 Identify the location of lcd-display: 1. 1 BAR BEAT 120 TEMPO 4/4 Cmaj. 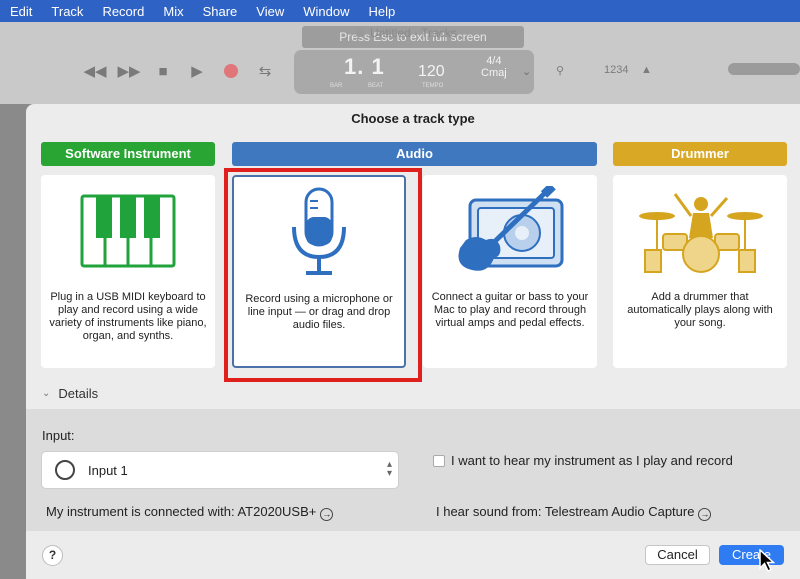
(414, 72).